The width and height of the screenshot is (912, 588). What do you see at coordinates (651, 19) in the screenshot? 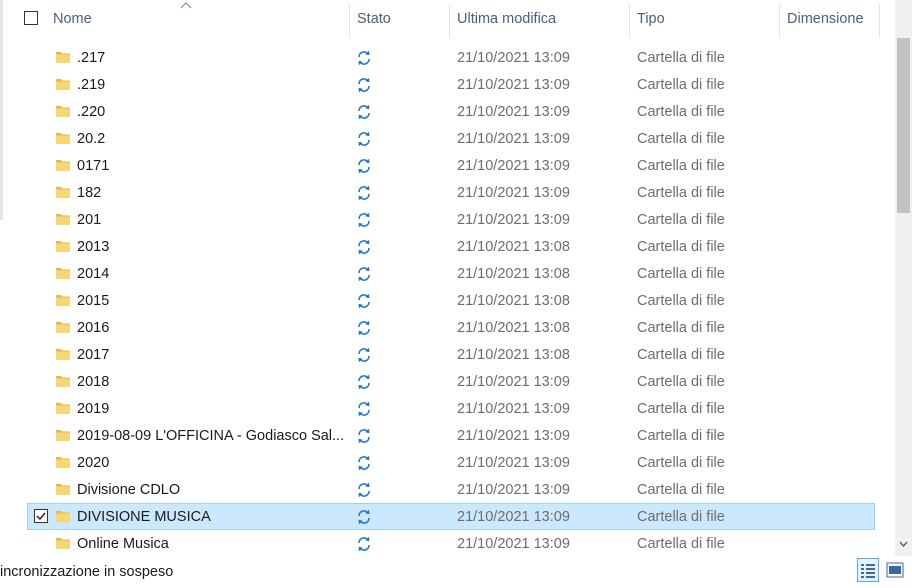
I see `header-type: Tipo` at bounding box center [651, 19].